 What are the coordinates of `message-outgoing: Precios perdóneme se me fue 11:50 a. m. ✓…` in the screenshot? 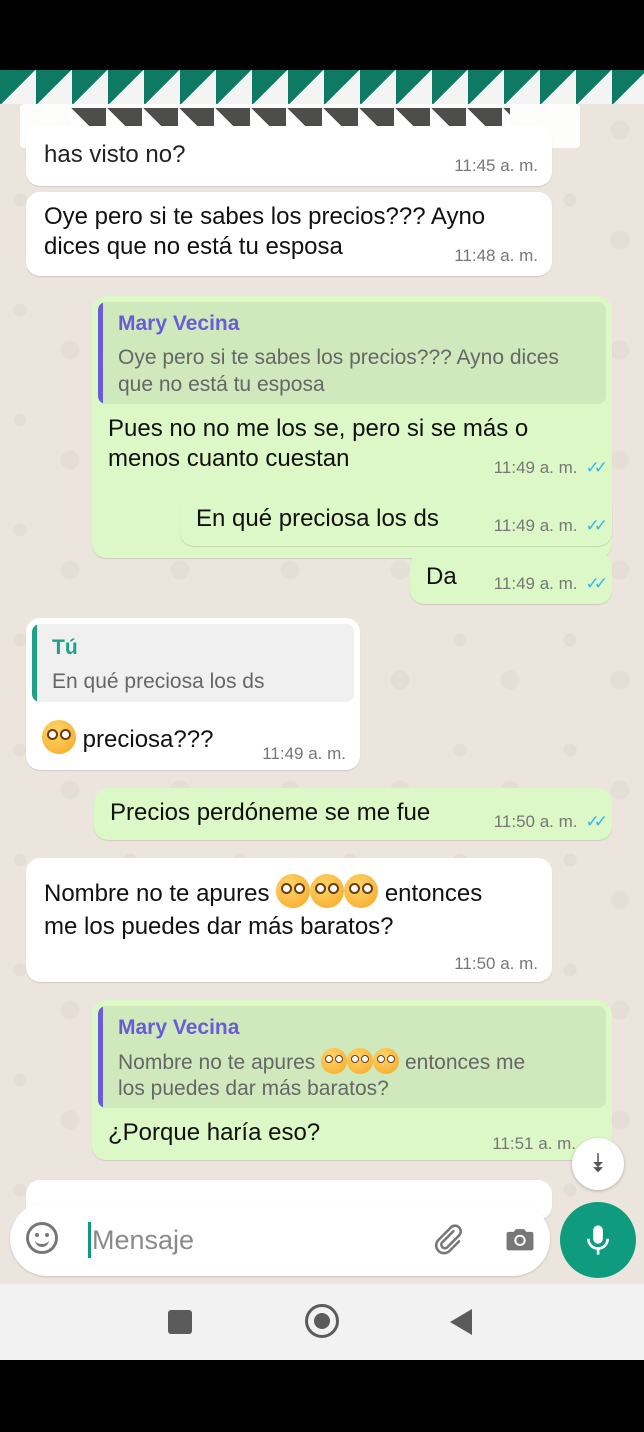 It's located at (353, 814).